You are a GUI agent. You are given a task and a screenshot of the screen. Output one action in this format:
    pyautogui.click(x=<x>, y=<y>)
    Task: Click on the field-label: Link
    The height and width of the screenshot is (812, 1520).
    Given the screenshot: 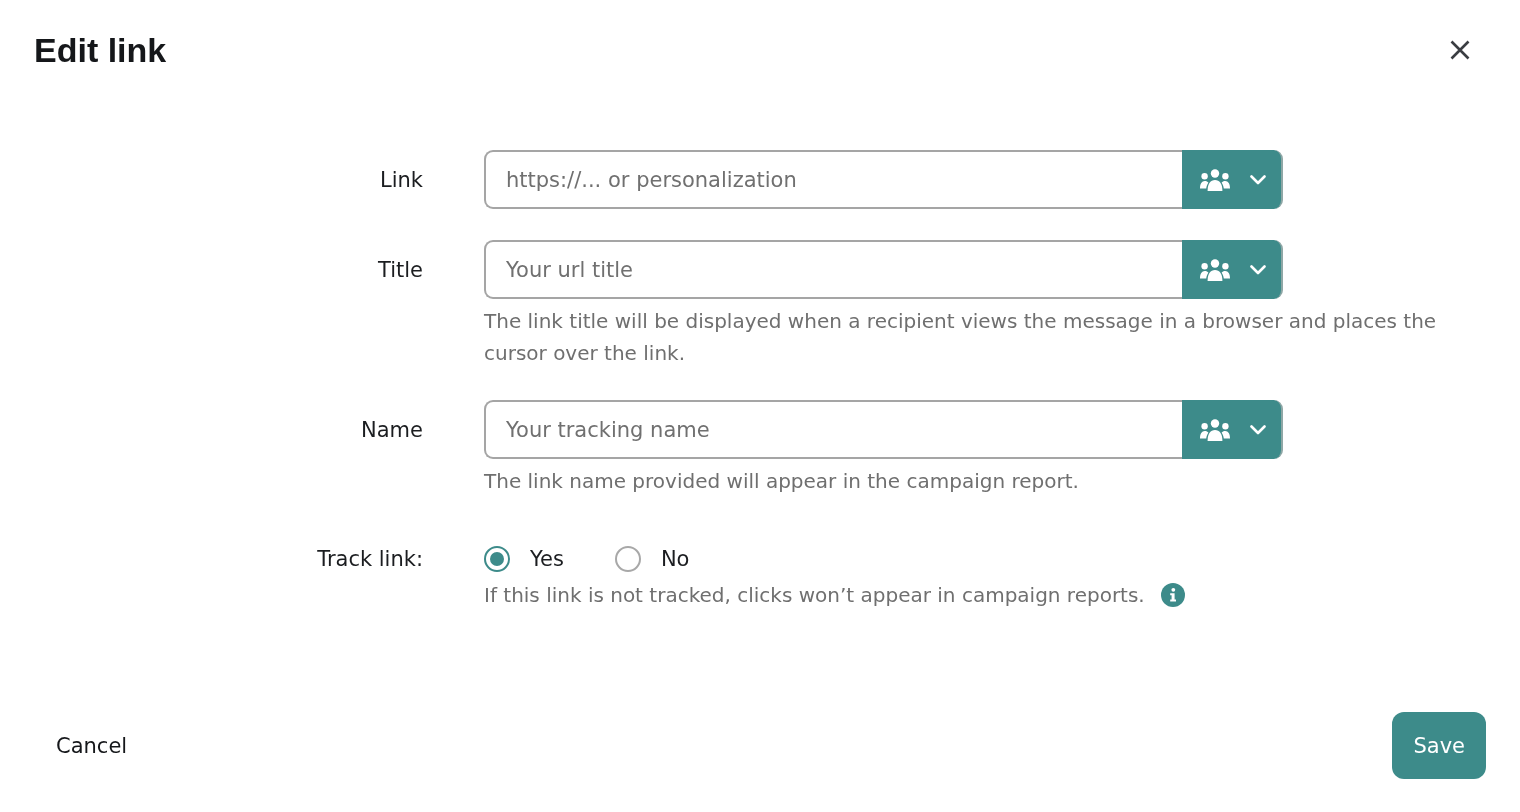 What is the action you would take?
    pyautogui.click(x=401, y=179)
    